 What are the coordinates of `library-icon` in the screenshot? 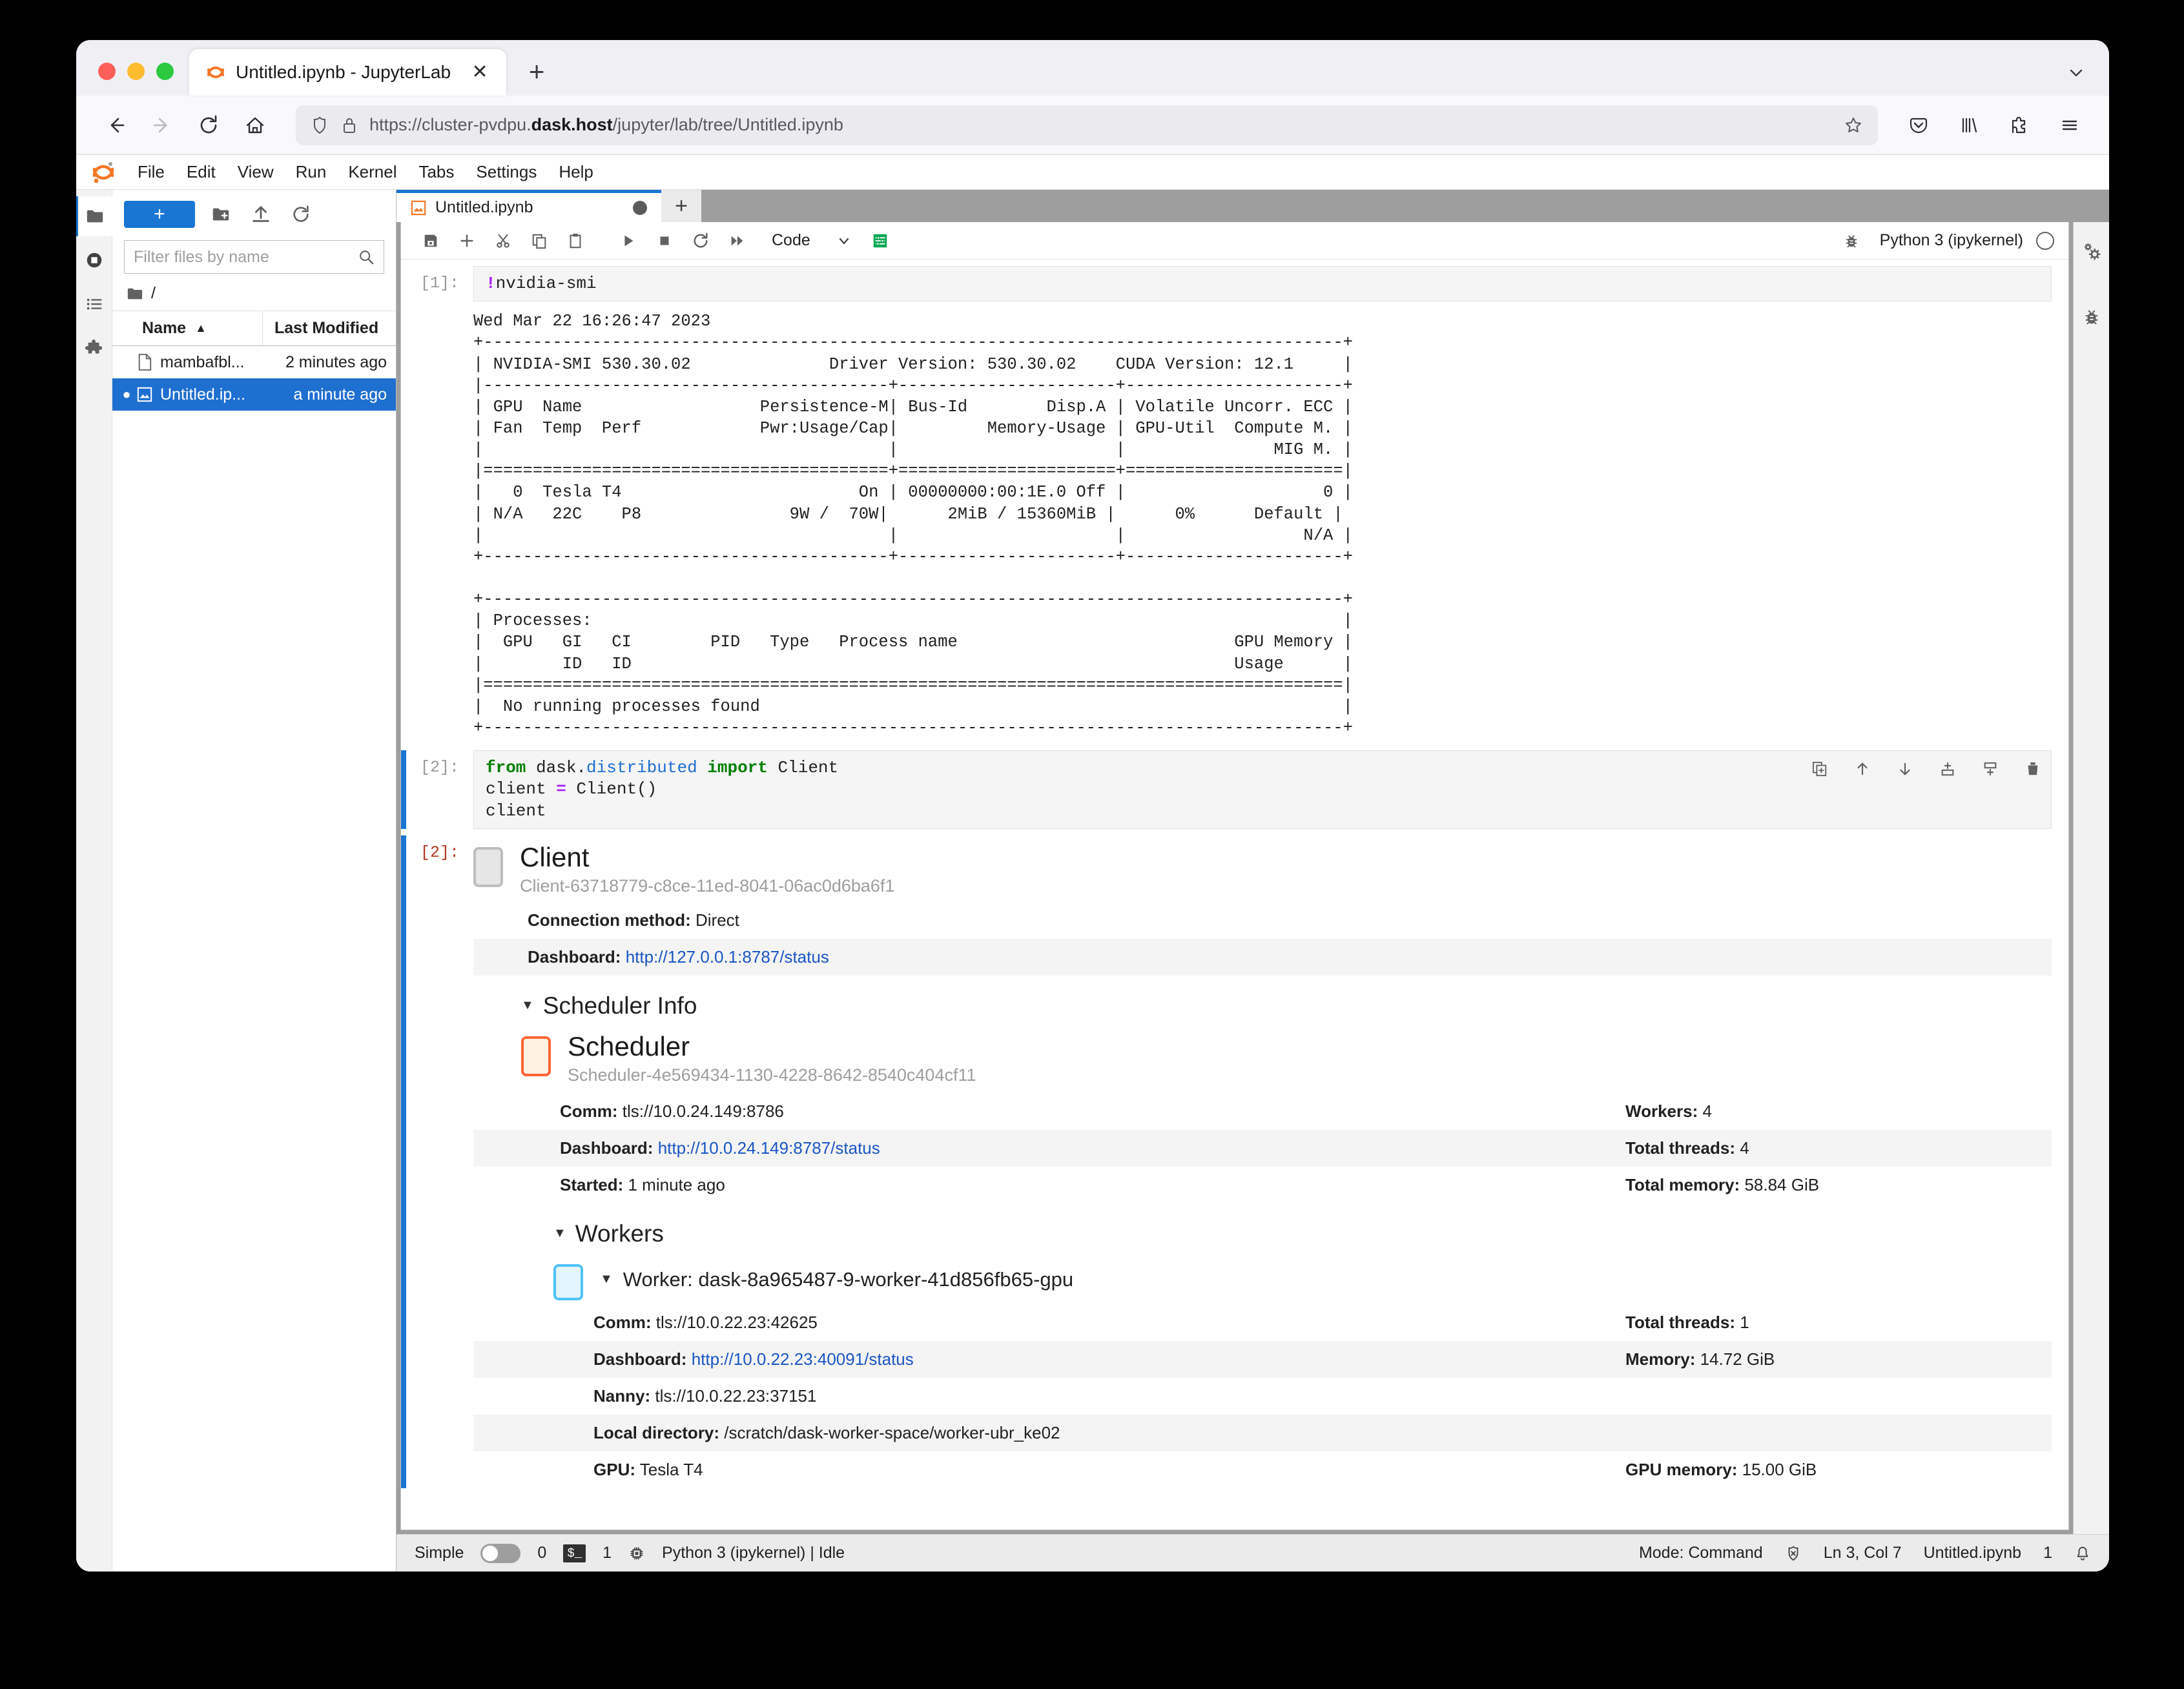 It's located at (1969, 125).